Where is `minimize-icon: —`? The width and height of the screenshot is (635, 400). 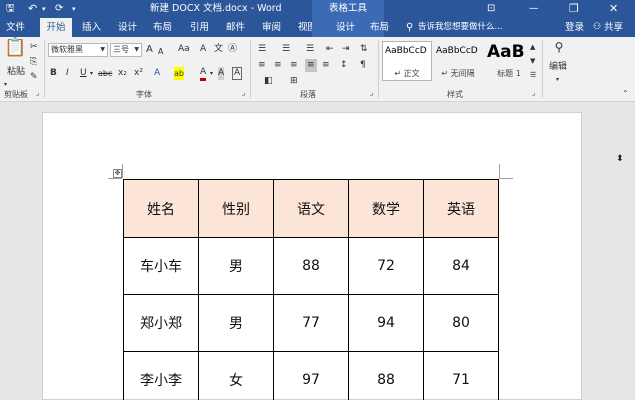
minimize-icon: — is located at coordinates (534, 9).